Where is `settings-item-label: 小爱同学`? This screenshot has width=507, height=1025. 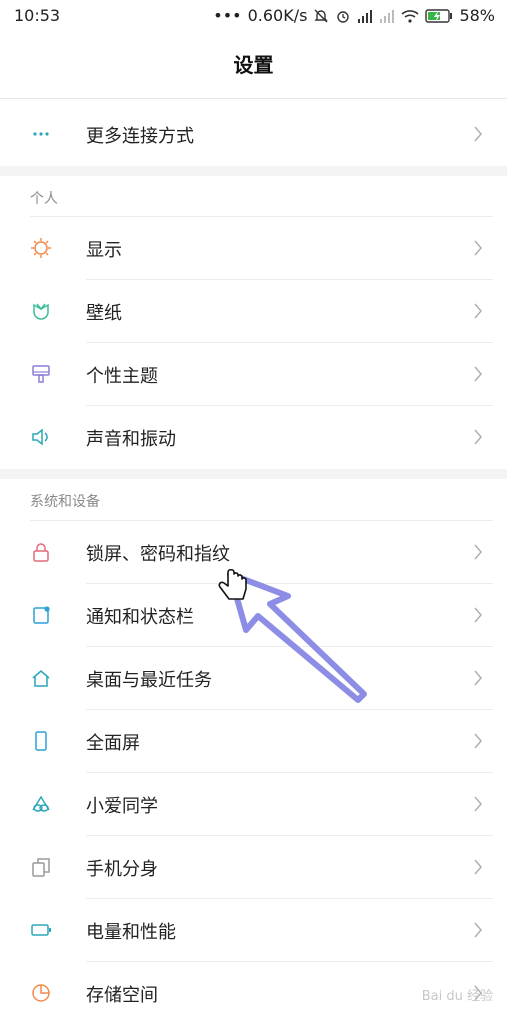 settings-item-label: 小爱同学 is located at coordinates (122, 806).